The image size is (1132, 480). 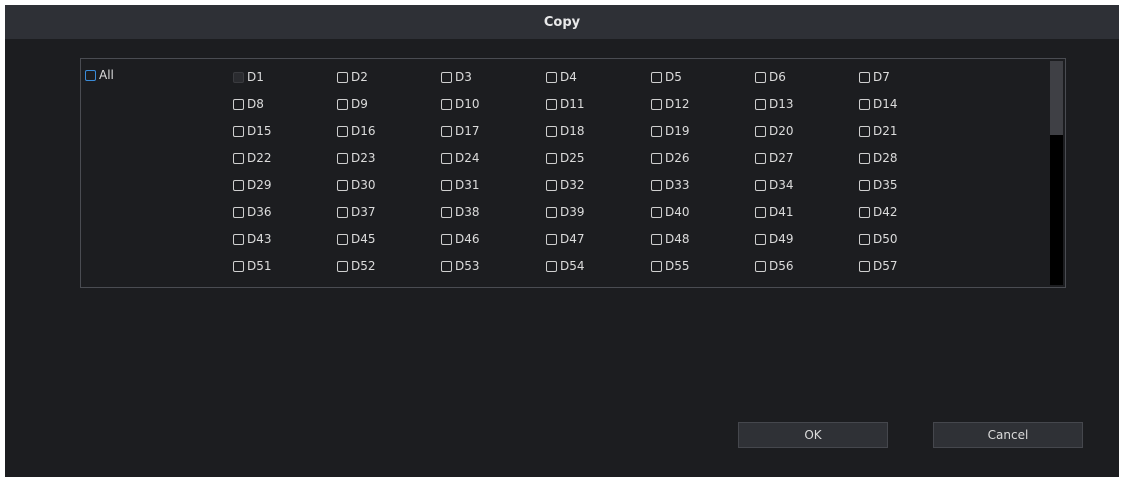 I want to click on channel-checkbox-d2: D2, so click(x=352, y=77).